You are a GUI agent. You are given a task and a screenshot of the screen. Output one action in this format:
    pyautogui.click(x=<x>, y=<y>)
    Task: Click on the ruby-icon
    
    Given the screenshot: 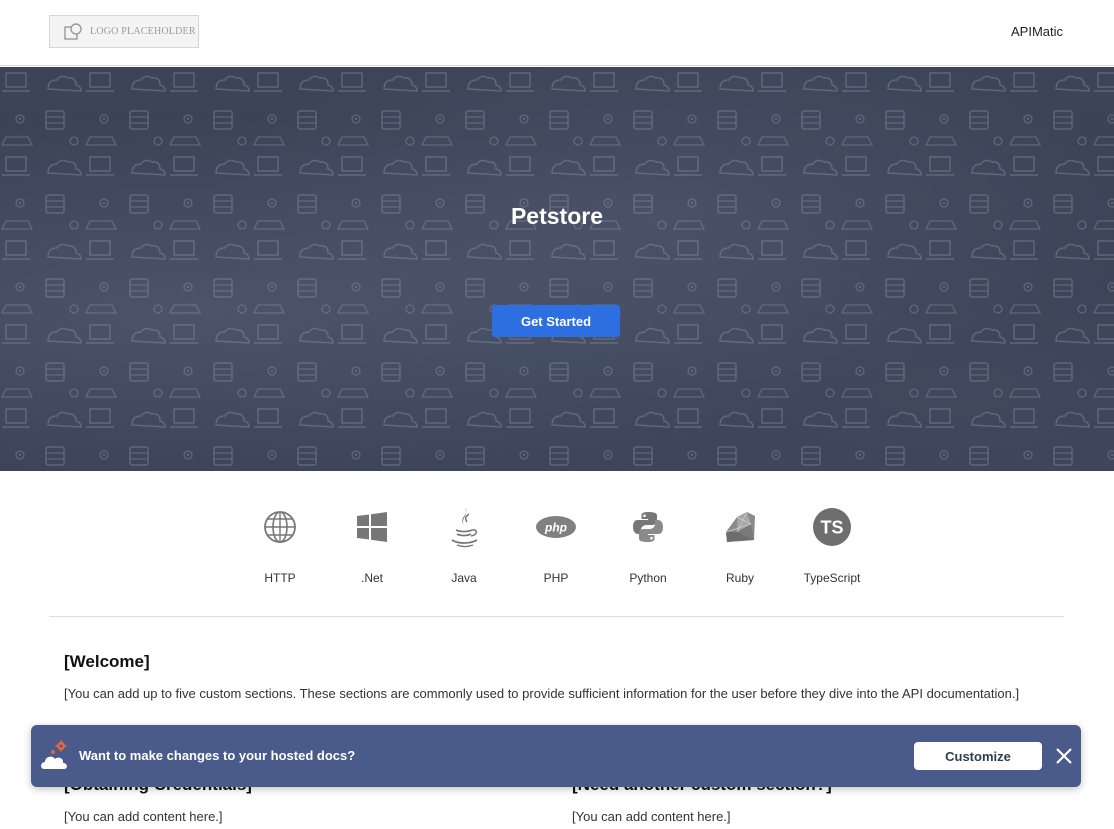 What is the action you would take?
    pyautogui.click(x=740, y=526)
    